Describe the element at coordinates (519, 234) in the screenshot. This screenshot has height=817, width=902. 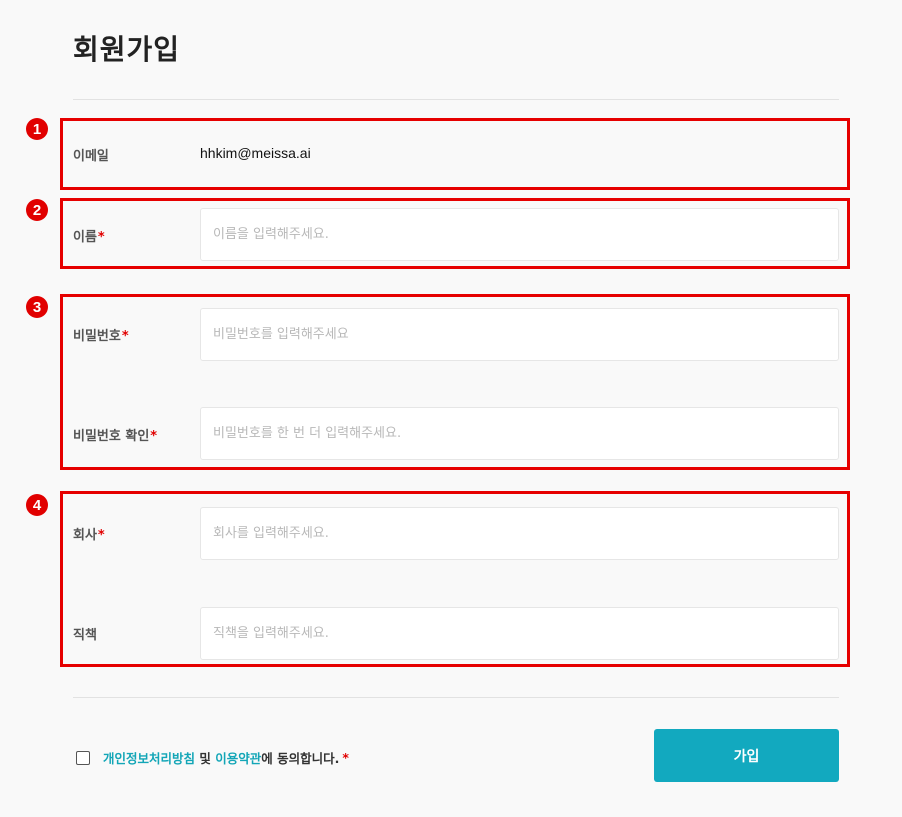
I see `name-input` at that location.